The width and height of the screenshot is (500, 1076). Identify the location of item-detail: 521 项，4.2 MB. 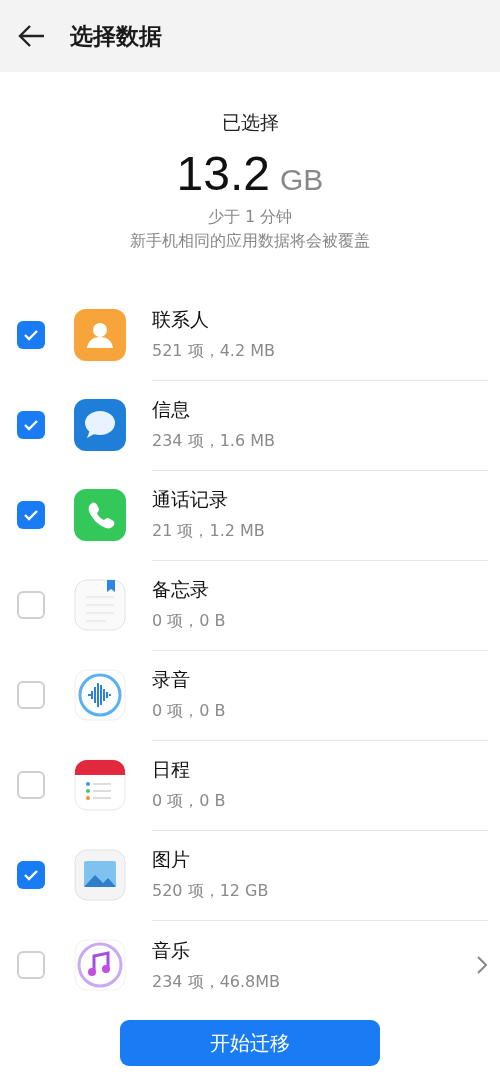
(214, 351).